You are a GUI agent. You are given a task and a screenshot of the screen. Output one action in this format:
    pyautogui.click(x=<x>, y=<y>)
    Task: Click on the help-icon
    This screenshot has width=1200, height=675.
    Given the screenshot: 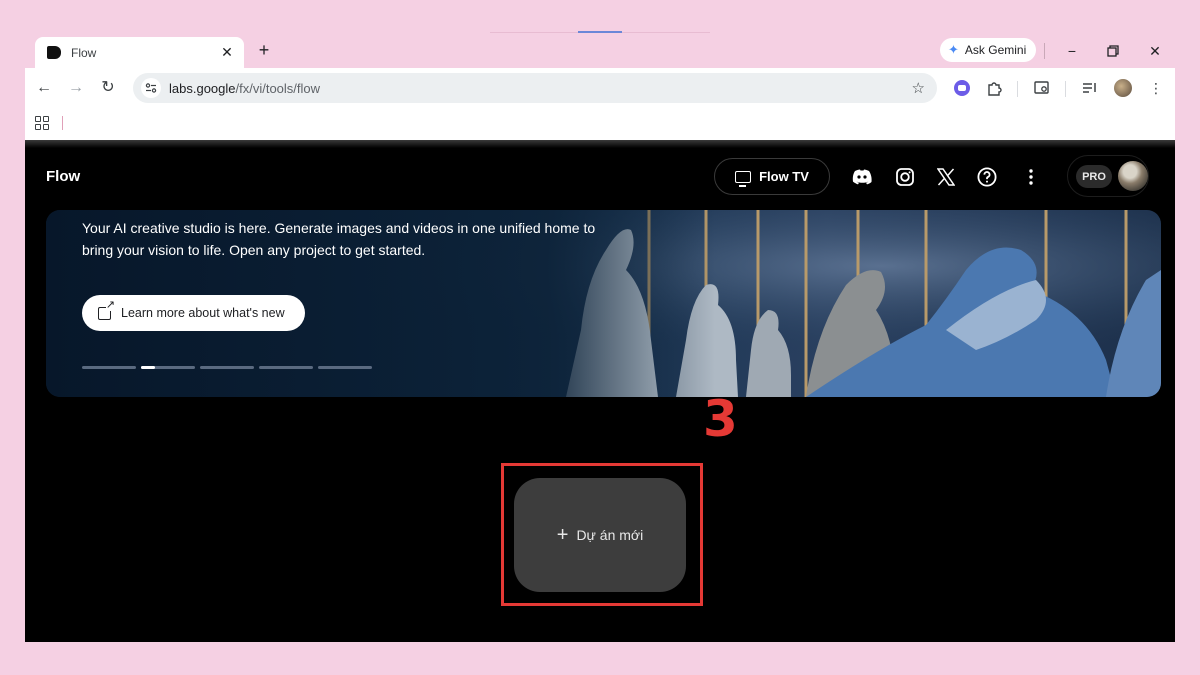 What is the action you would take?
    pyautogui.click(x=987, y=177)
    